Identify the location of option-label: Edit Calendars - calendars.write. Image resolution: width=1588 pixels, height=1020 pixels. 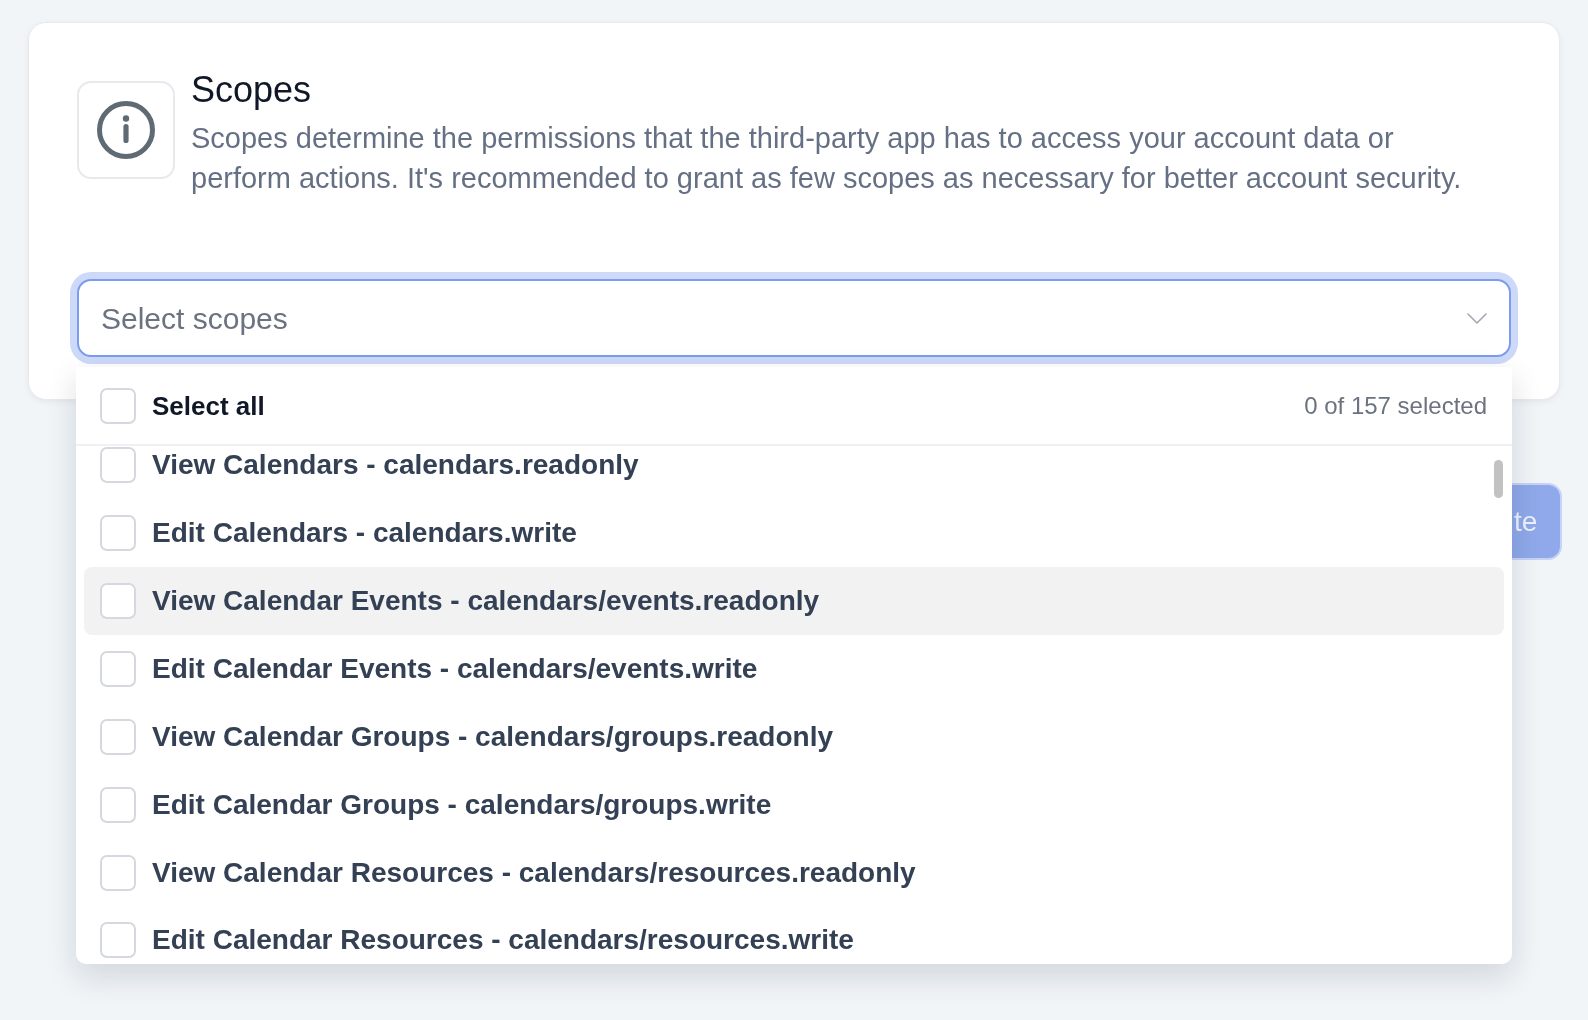
(364, 533).